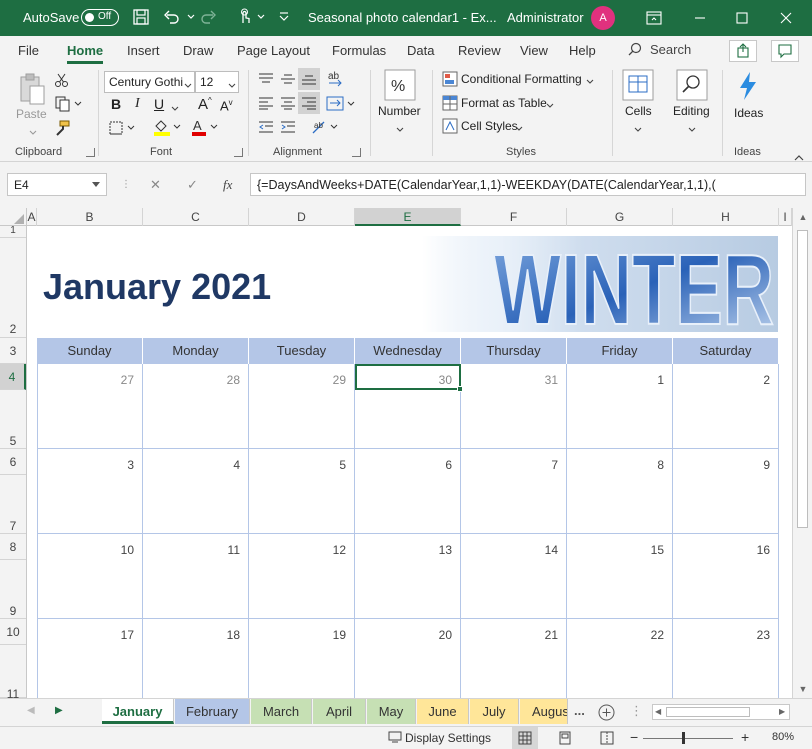  I want to click on orientation-angle-icon: ab, so click(325, 128).